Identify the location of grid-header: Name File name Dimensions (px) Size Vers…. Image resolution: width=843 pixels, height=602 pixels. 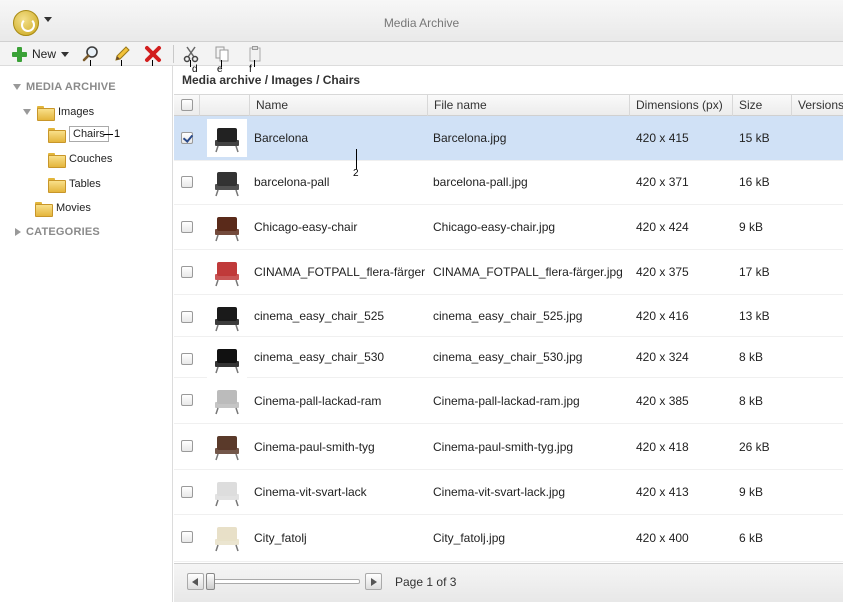
(508, 105).